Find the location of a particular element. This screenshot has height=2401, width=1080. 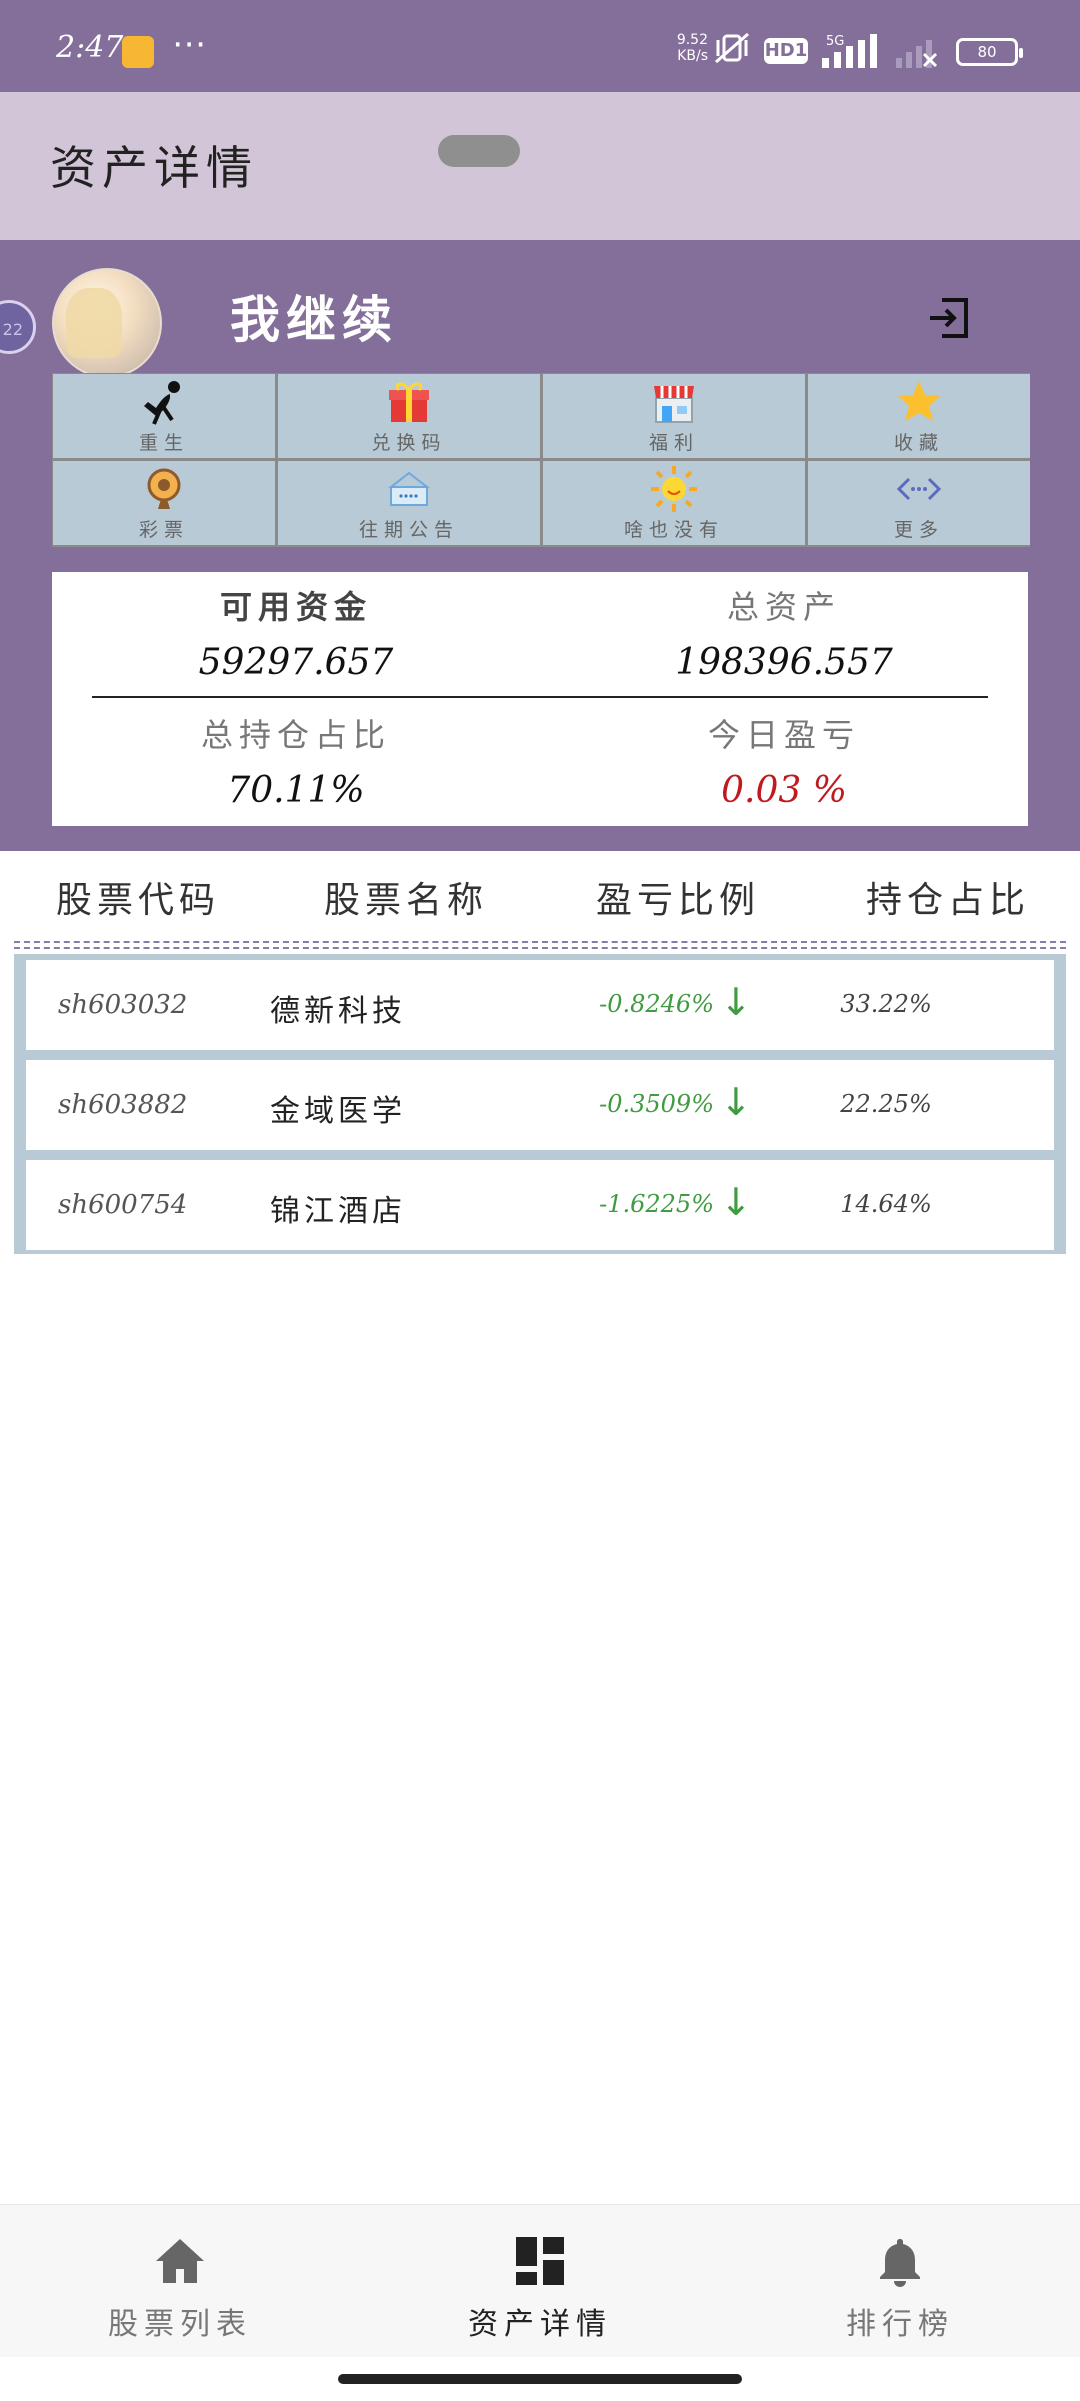

gift-icon is located at coordinates (409, 402).